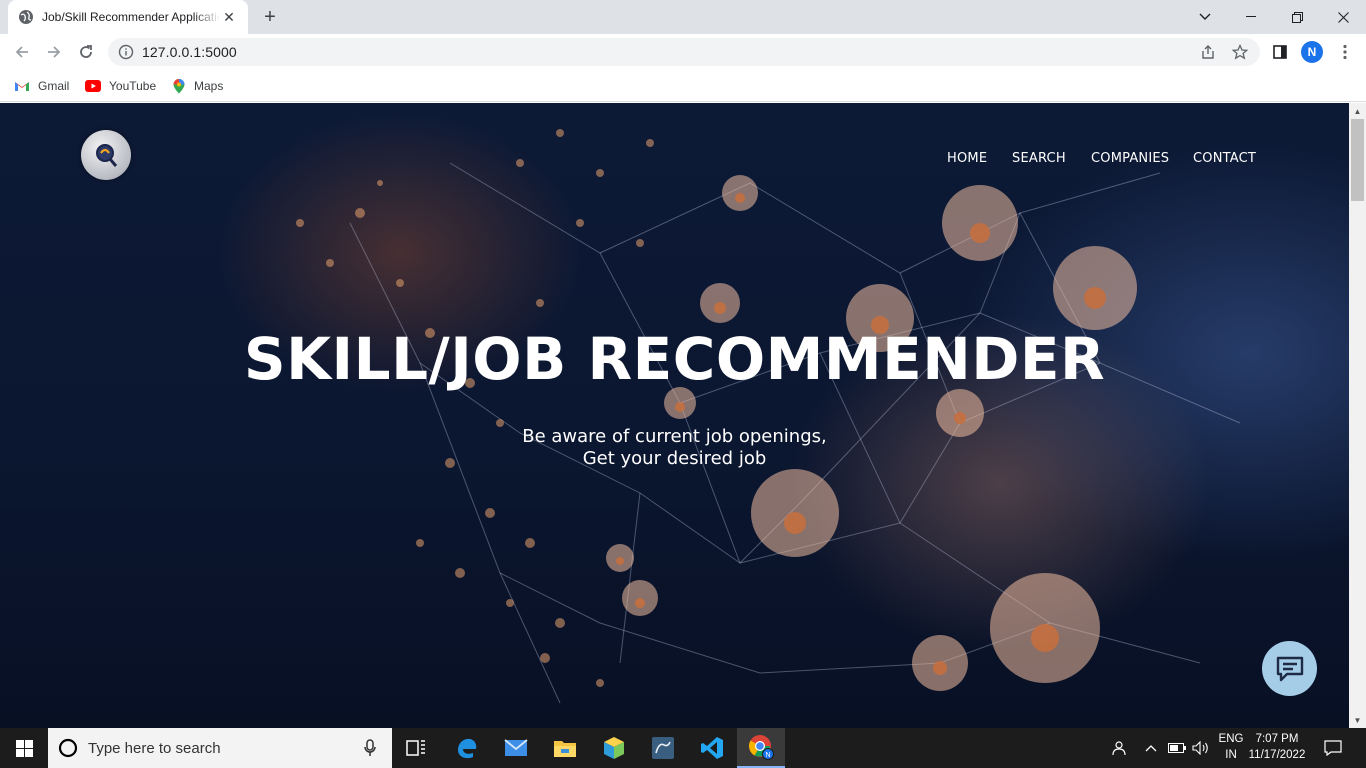 This screenshot has height=768, width=1366. I want to click on battery-tray-button, so click(1177, 748).